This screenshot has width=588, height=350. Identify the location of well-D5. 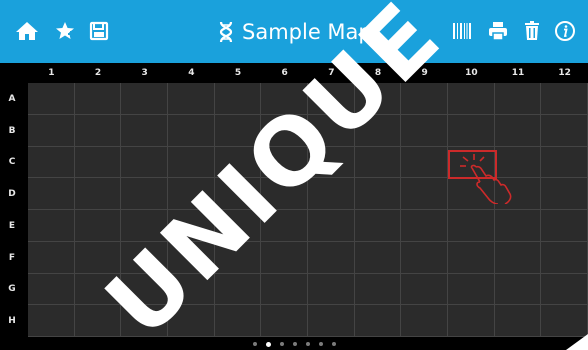
(238, 194).